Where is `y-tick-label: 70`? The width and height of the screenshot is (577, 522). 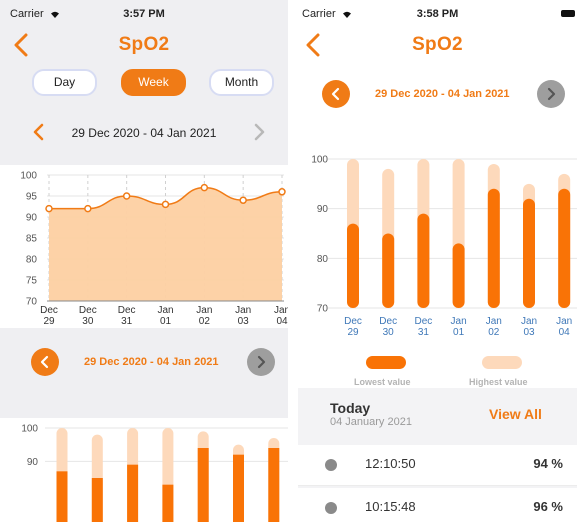 y-tick-label: 70 is located at coordinates (32, 302).